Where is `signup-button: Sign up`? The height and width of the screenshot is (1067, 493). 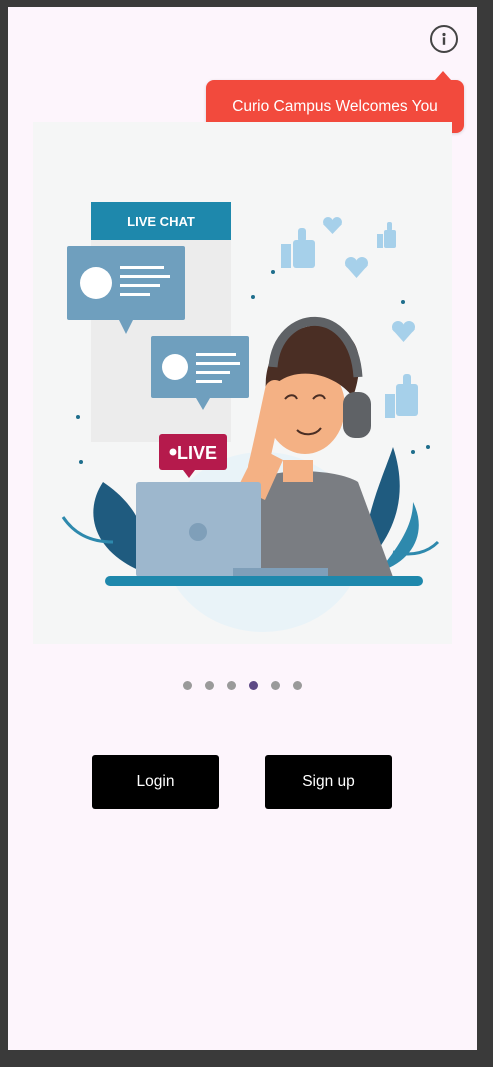 signup-button: Sign up is located at coordinates (328, 782).